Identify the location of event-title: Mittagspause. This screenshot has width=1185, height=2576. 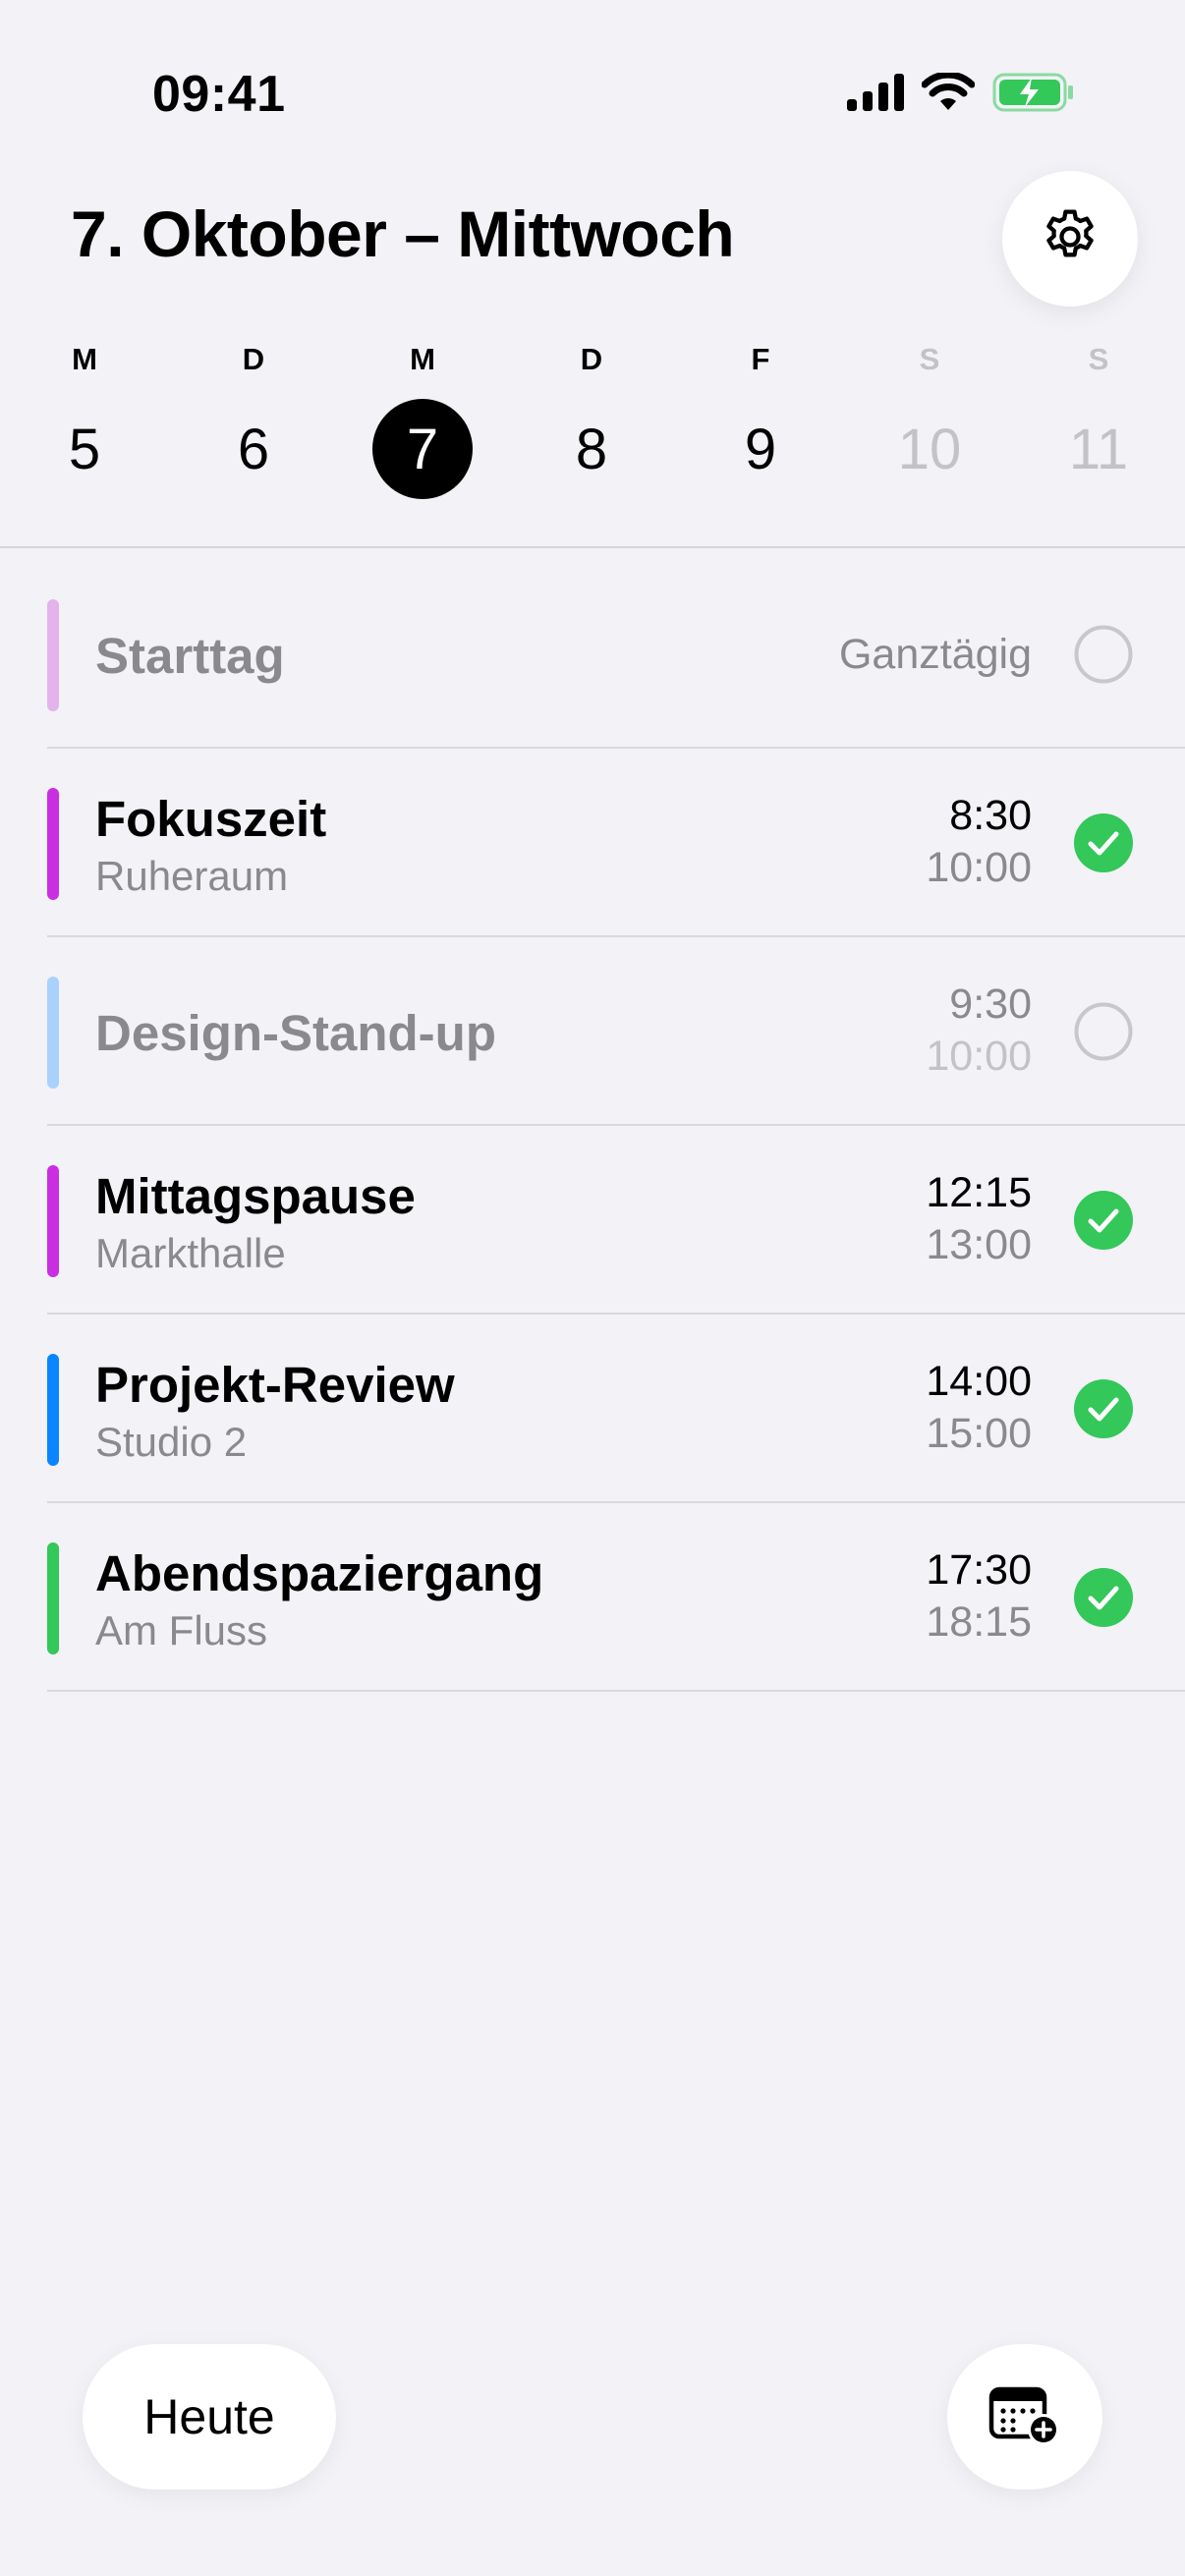
(256, 1196).